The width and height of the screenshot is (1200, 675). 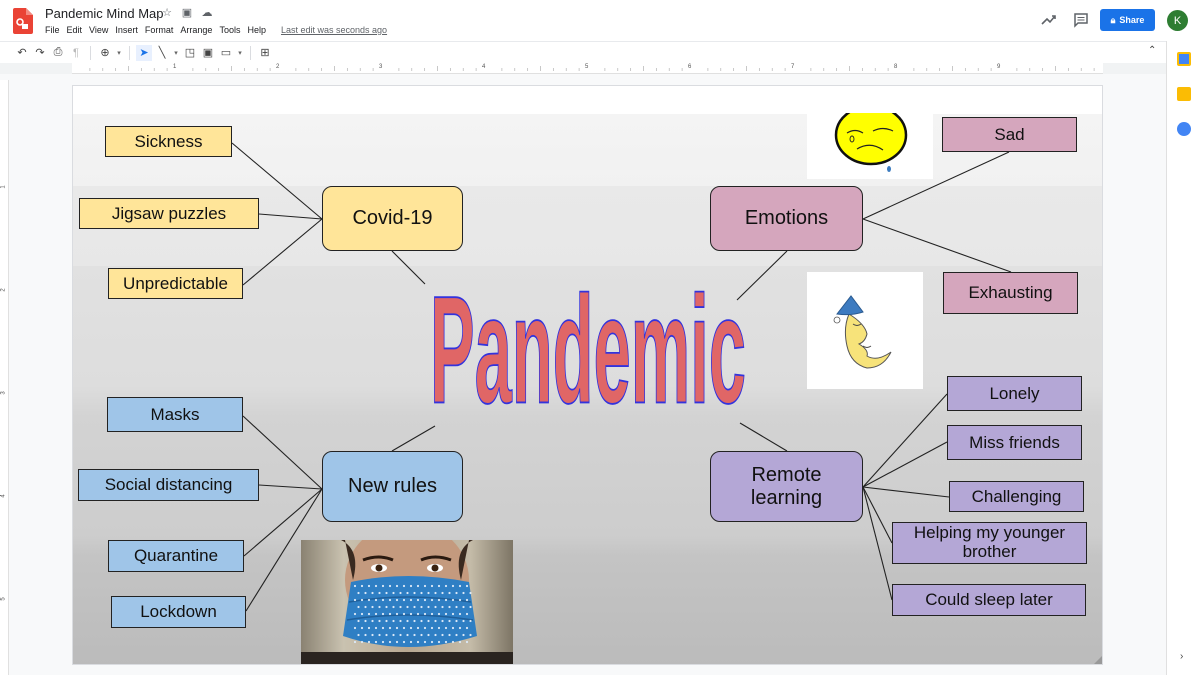 What do you see at coordinates (119, 53) in the screenshot?
I see `zoom-dropdown-caret: ▾` at bounding box center [119, 53].